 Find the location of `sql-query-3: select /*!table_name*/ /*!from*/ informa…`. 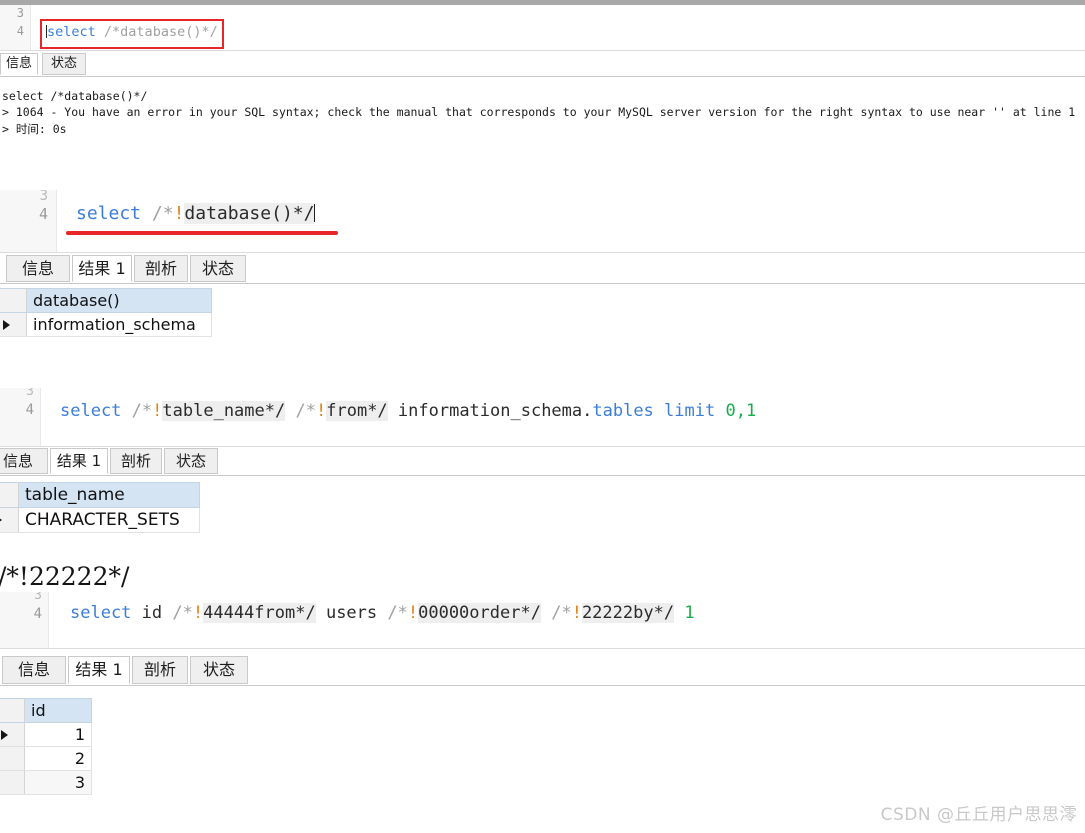

sql-query-3: select /*!table_name*/ /*!from*/ informa… is located at coordinates (408, 411).